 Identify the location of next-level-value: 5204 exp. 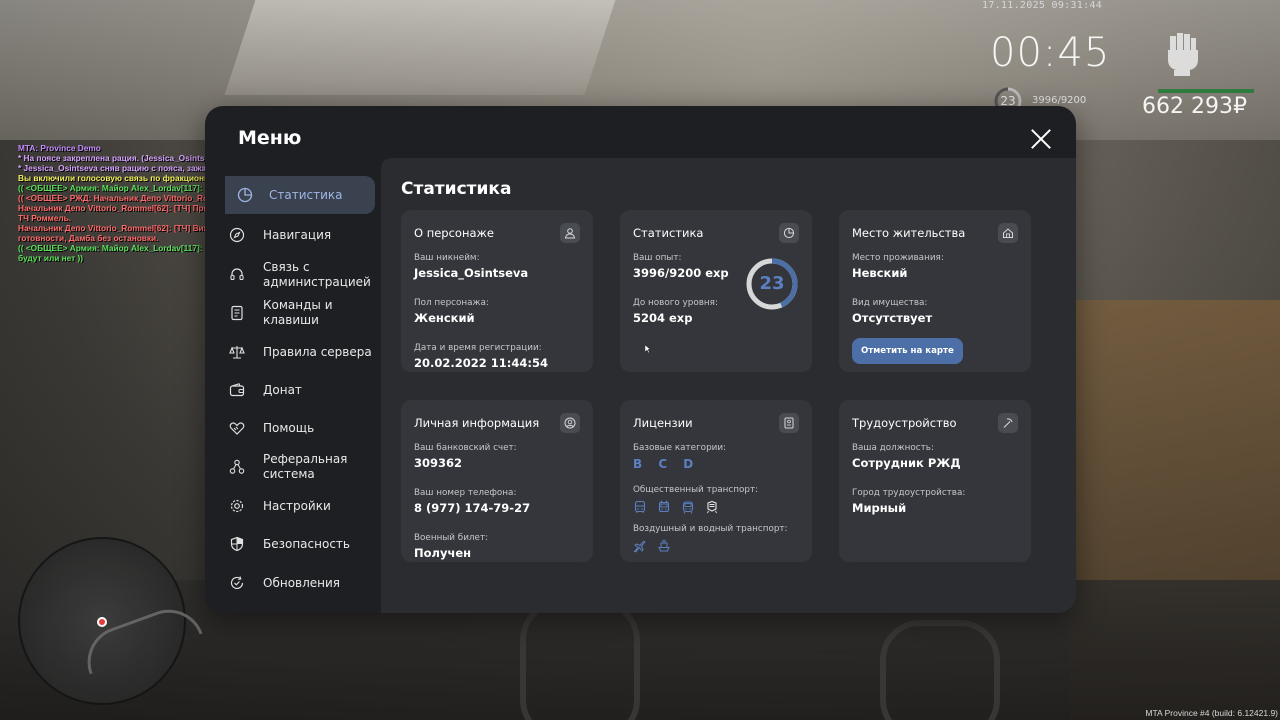
(663, 318).